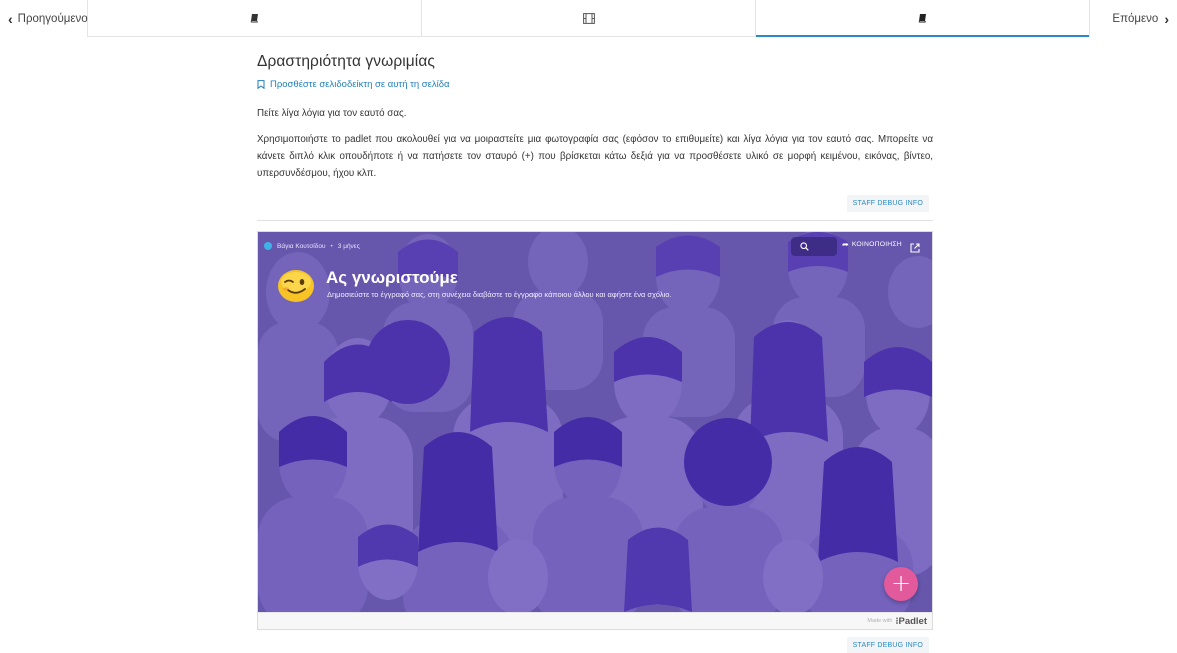 The image size is (1177, 653). Describe the element at coordinates (595, 620) in the screenshot. I see `padlet-footer: Made with ⁝Padlet` at that location.